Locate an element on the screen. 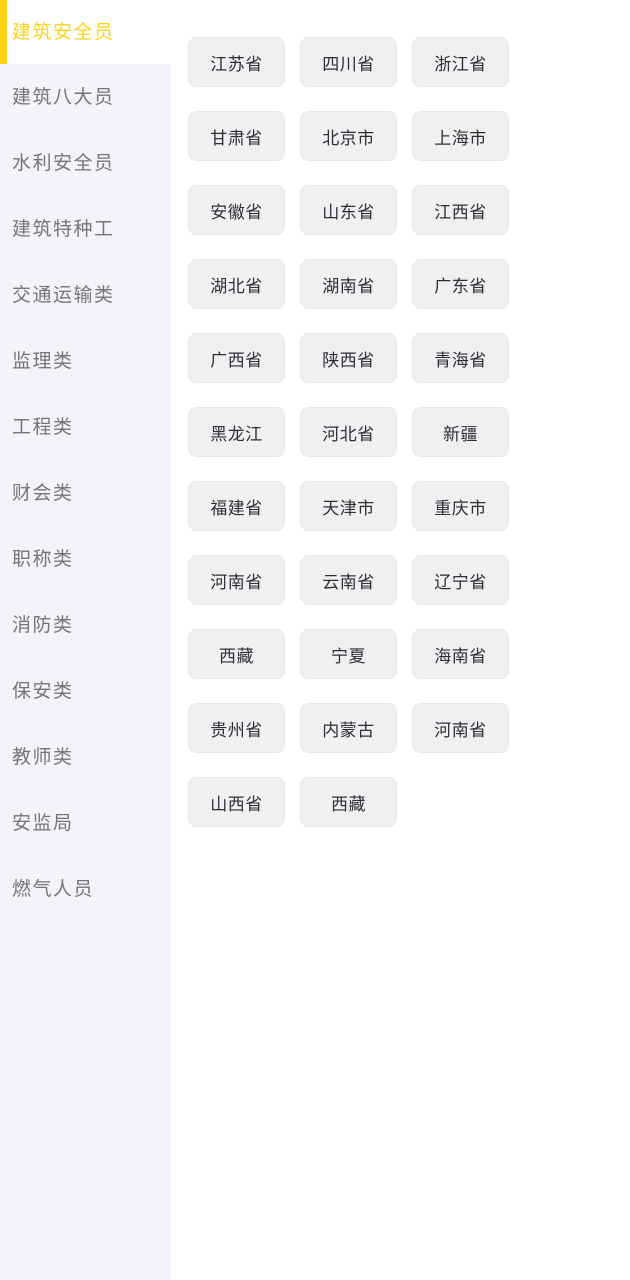 This screenshot has width=630, height=1280. region-button-label: 甘肃省 is located at coordinates (236, 138).